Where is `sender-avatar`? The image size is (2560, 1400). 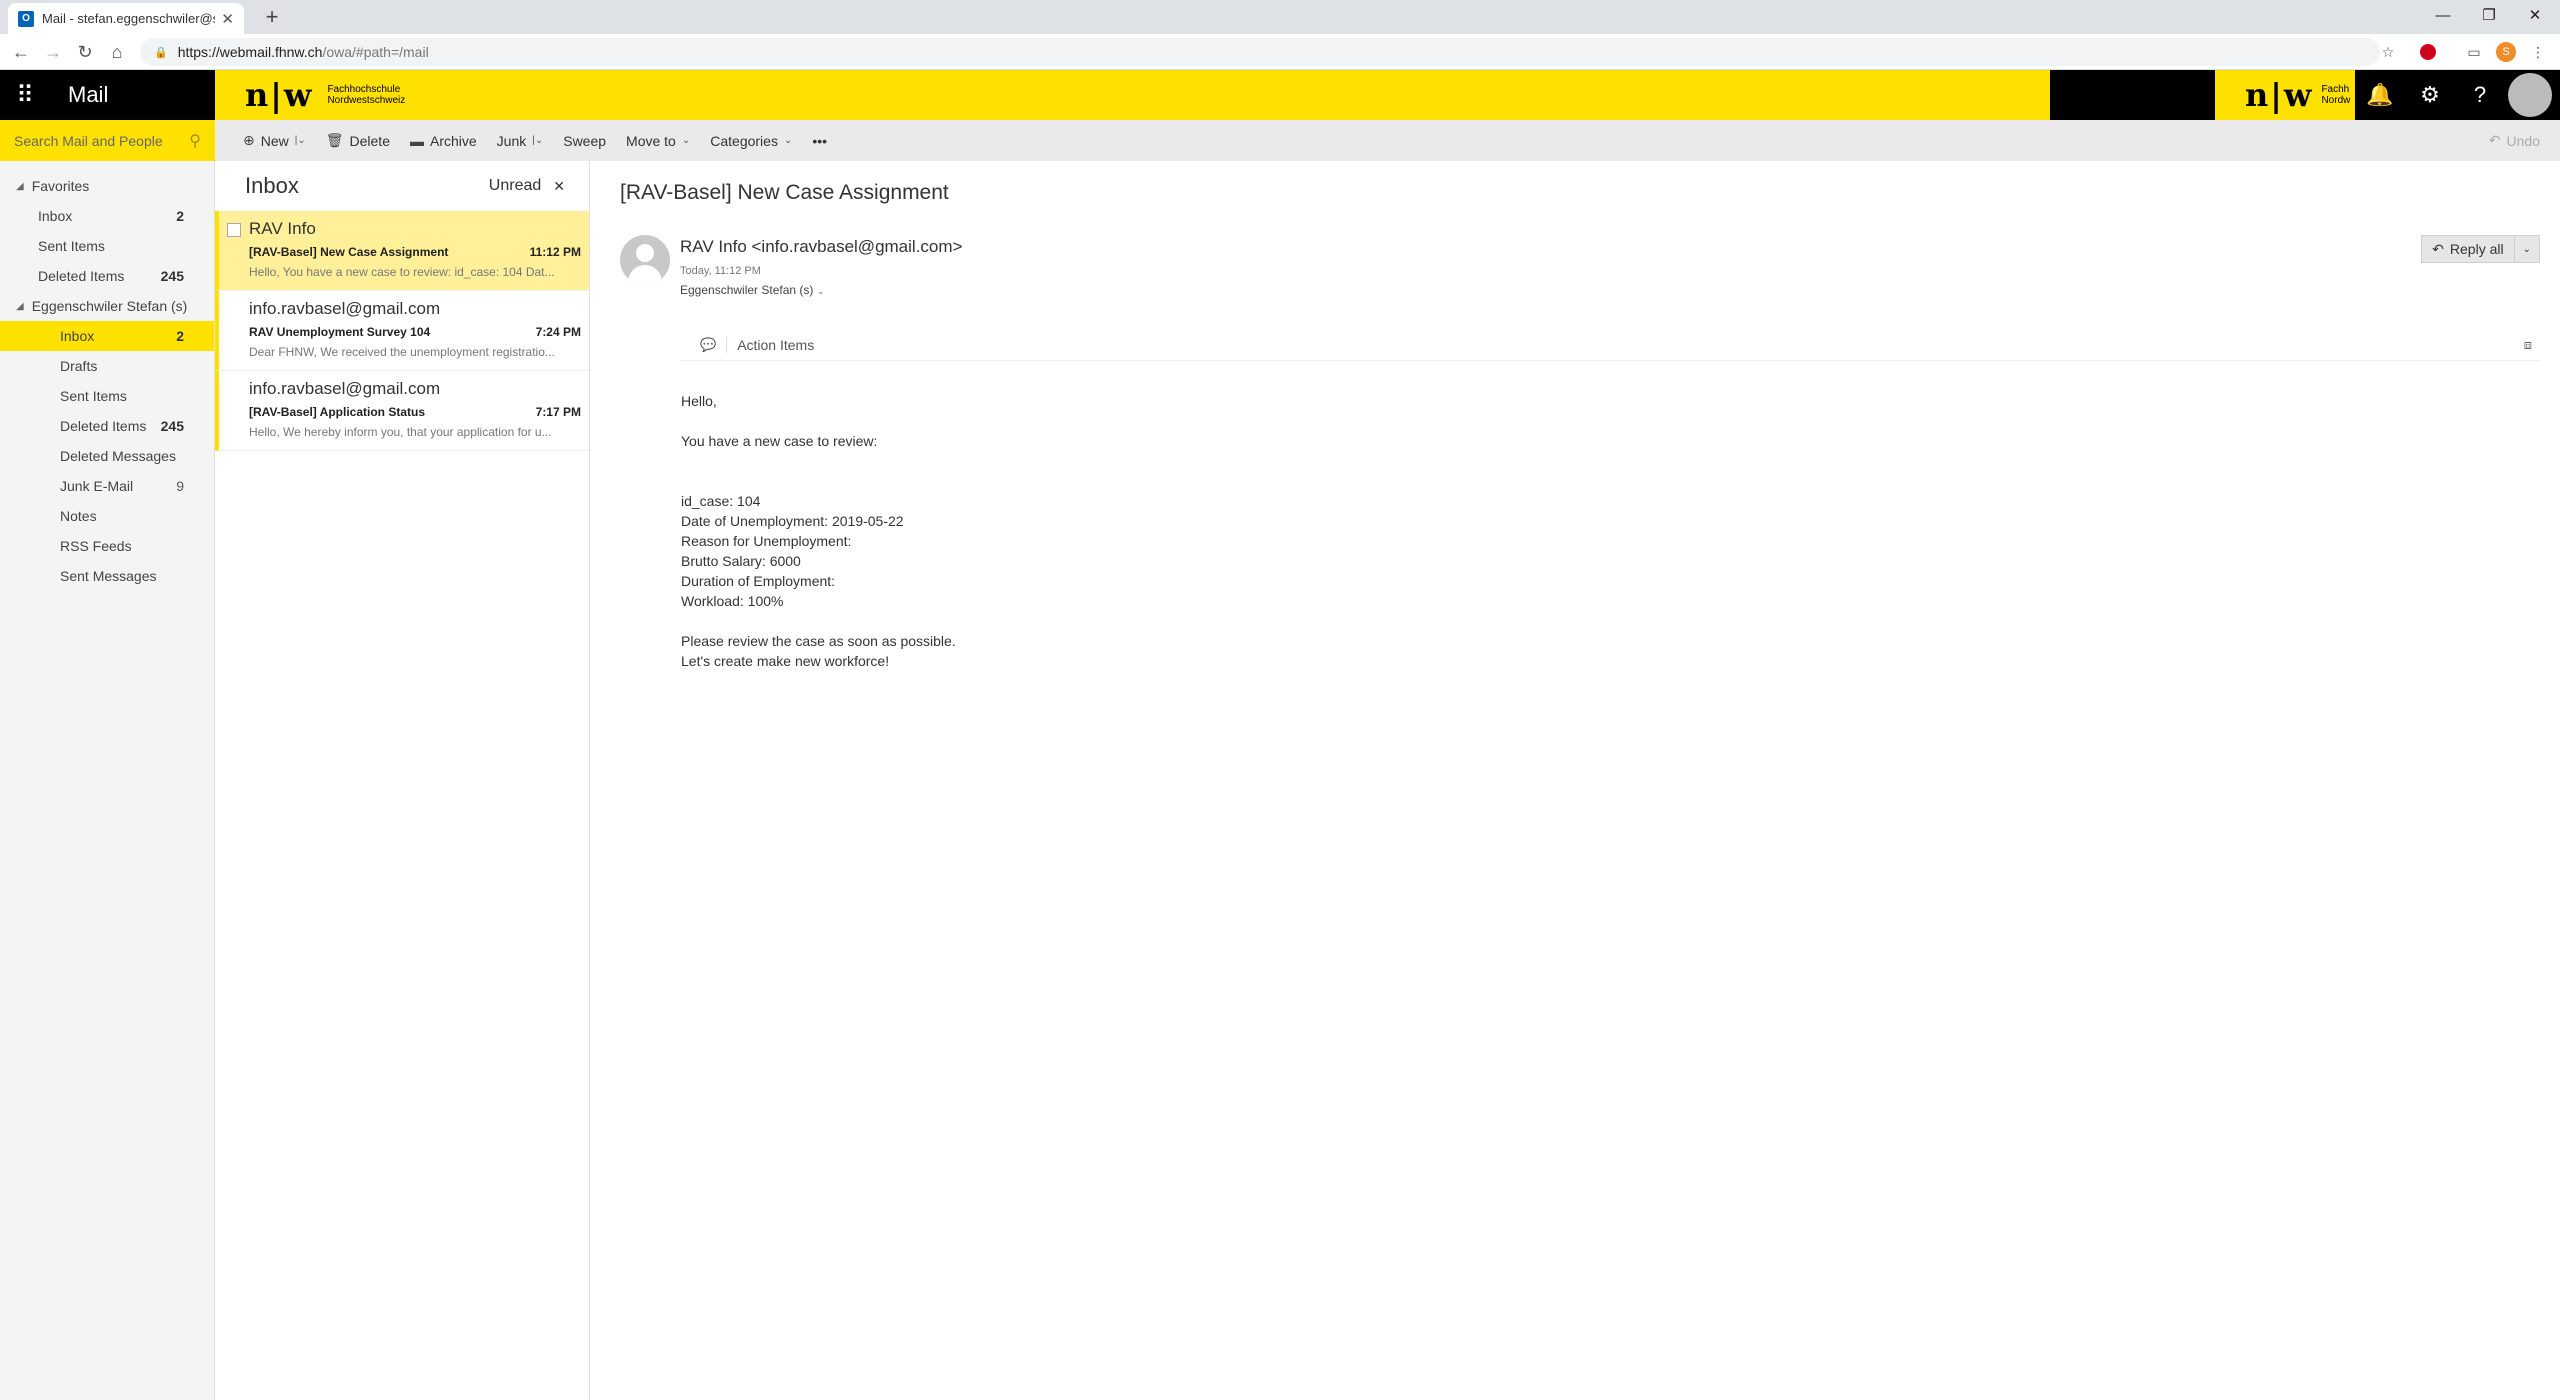 sender-avatar is located at coordinates (645, 260).